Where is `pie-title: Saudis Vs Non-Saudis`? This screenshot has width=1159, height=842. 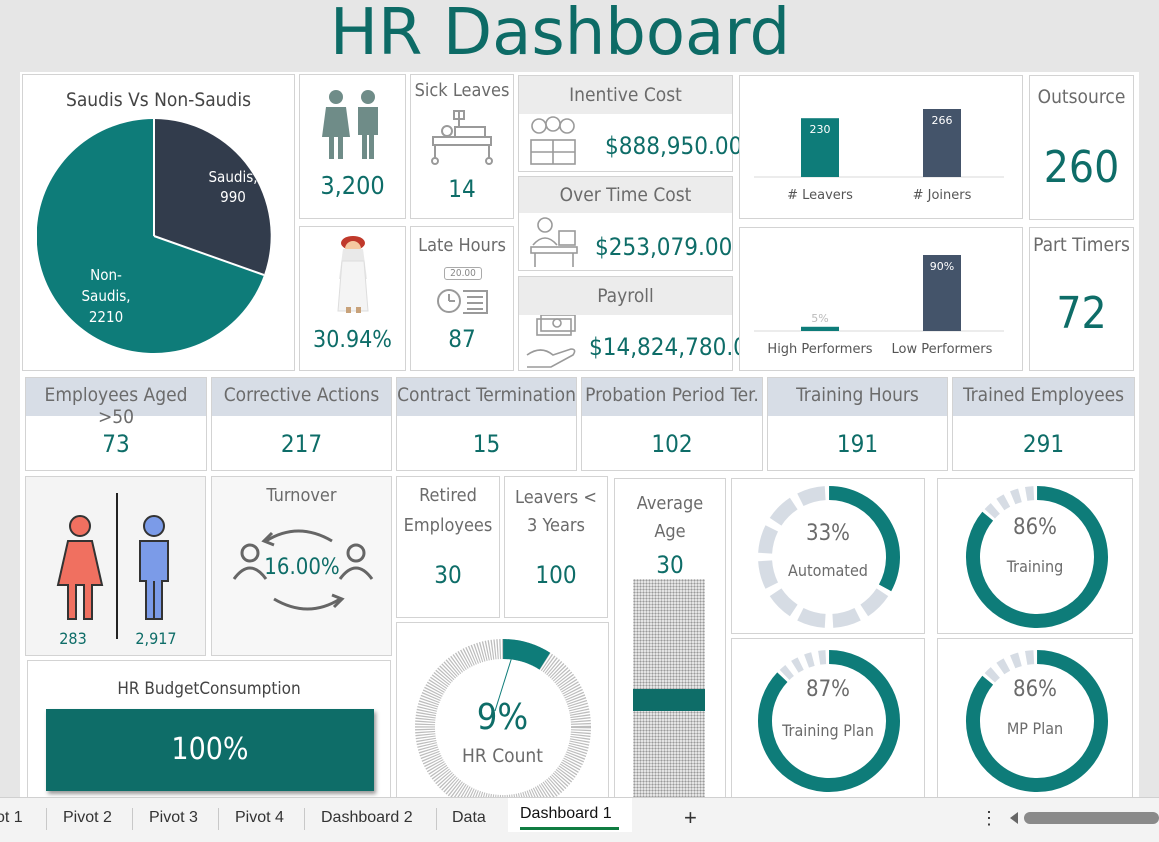
pie-title: Saudis Vs Non-Saudis is located at coordinates (158, 100).